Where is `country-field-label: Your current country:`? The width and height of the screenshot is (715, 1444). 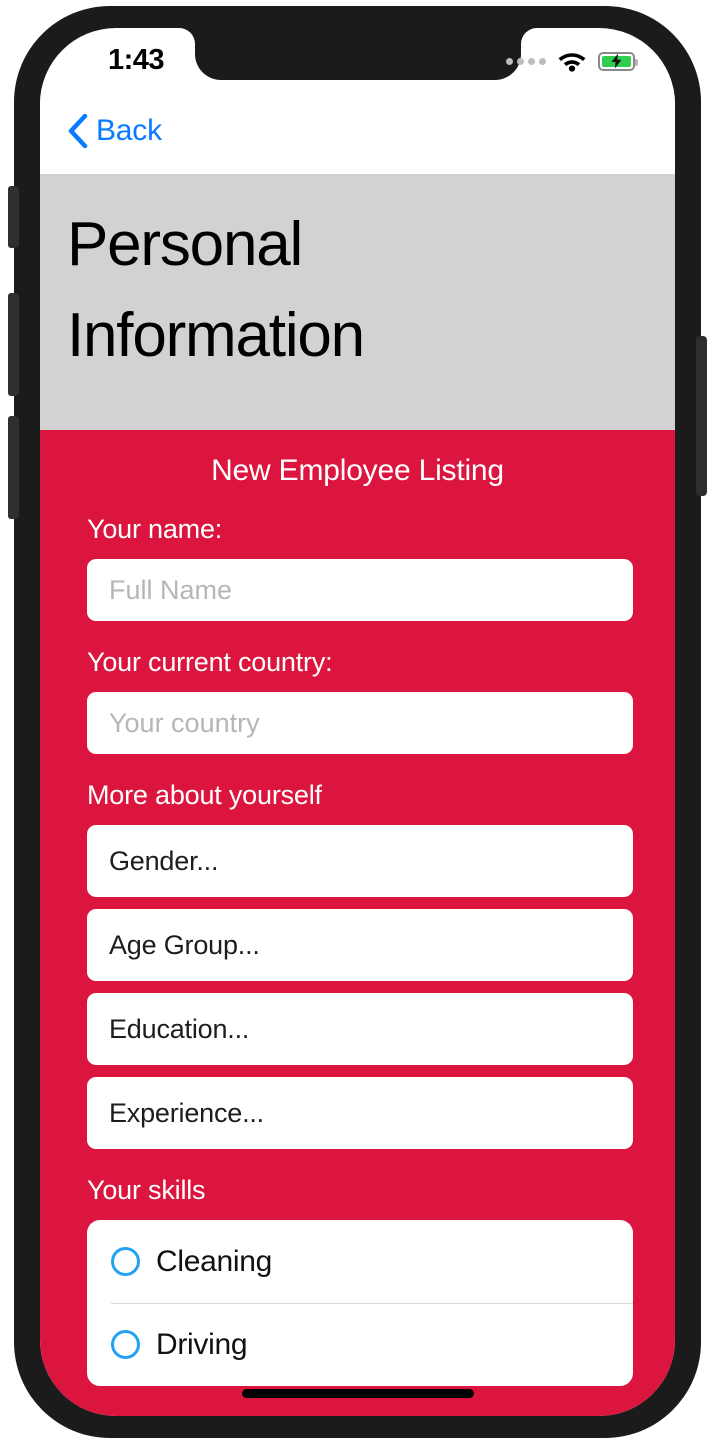 country-field-label: Your current country: is located at coordinates (210, 662).